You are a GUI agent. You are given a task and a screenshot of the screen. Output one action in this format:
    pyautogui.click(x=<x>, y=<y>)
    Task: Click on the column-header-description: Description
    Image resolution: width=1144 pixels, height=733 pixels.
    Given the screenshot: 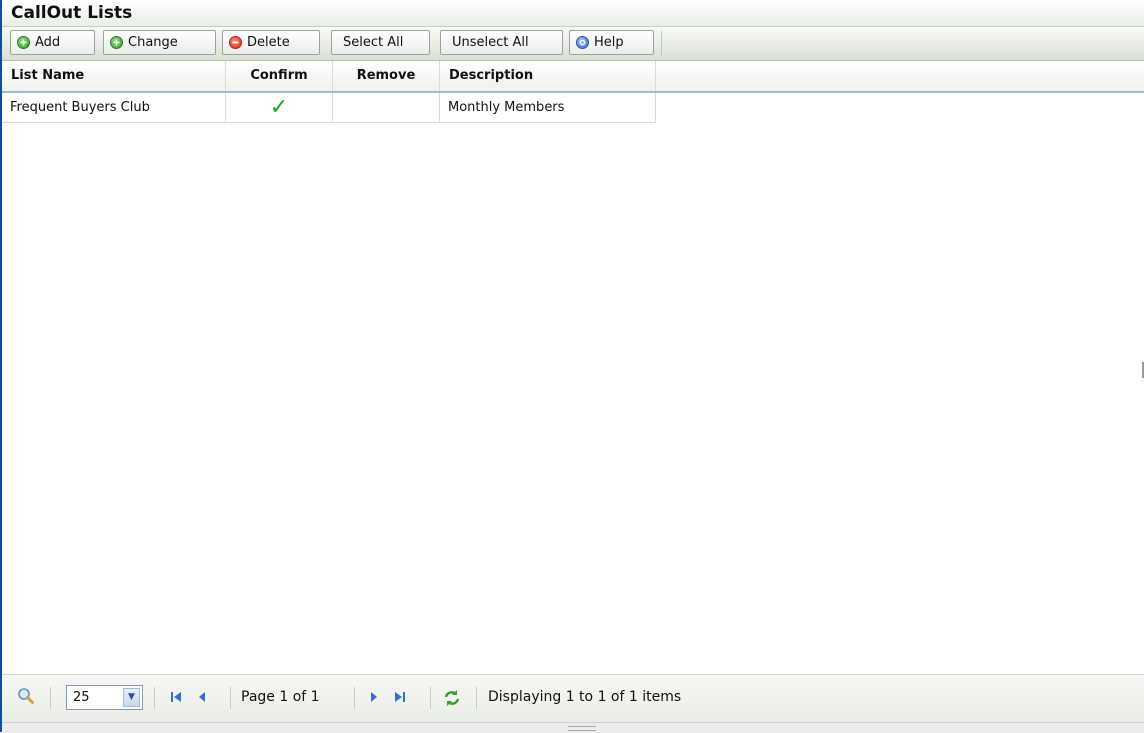 What is the action you would take?
    pyautogui.click(x=548, y=76)
    